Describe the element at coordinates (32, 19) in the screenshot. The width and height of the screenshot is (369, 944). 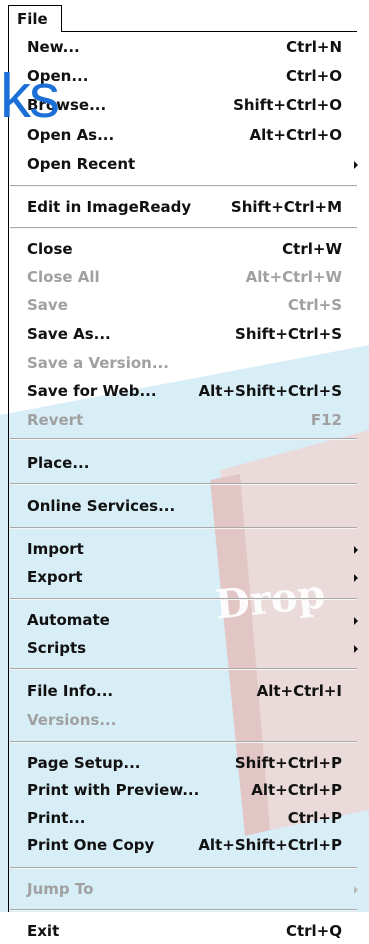
I see `file-menu-tab-label: File` at that location.